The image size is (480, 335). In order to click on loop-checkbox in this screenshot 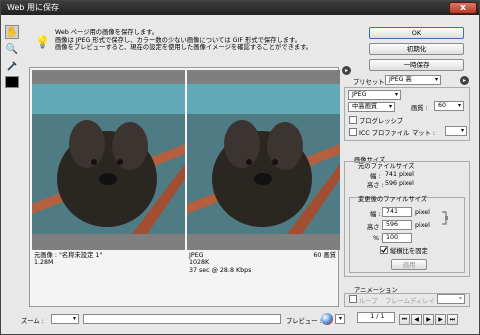, I will do `click(353, 299)`.